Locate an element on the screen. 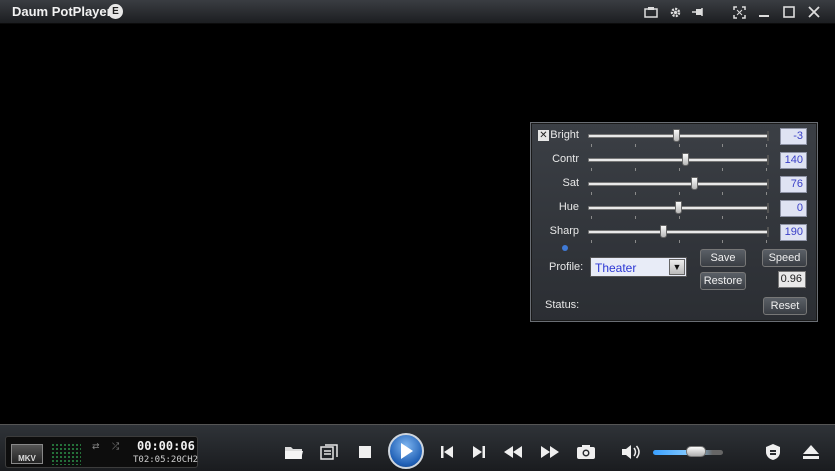  value-field: 0 is located at coordinates (793, 208).